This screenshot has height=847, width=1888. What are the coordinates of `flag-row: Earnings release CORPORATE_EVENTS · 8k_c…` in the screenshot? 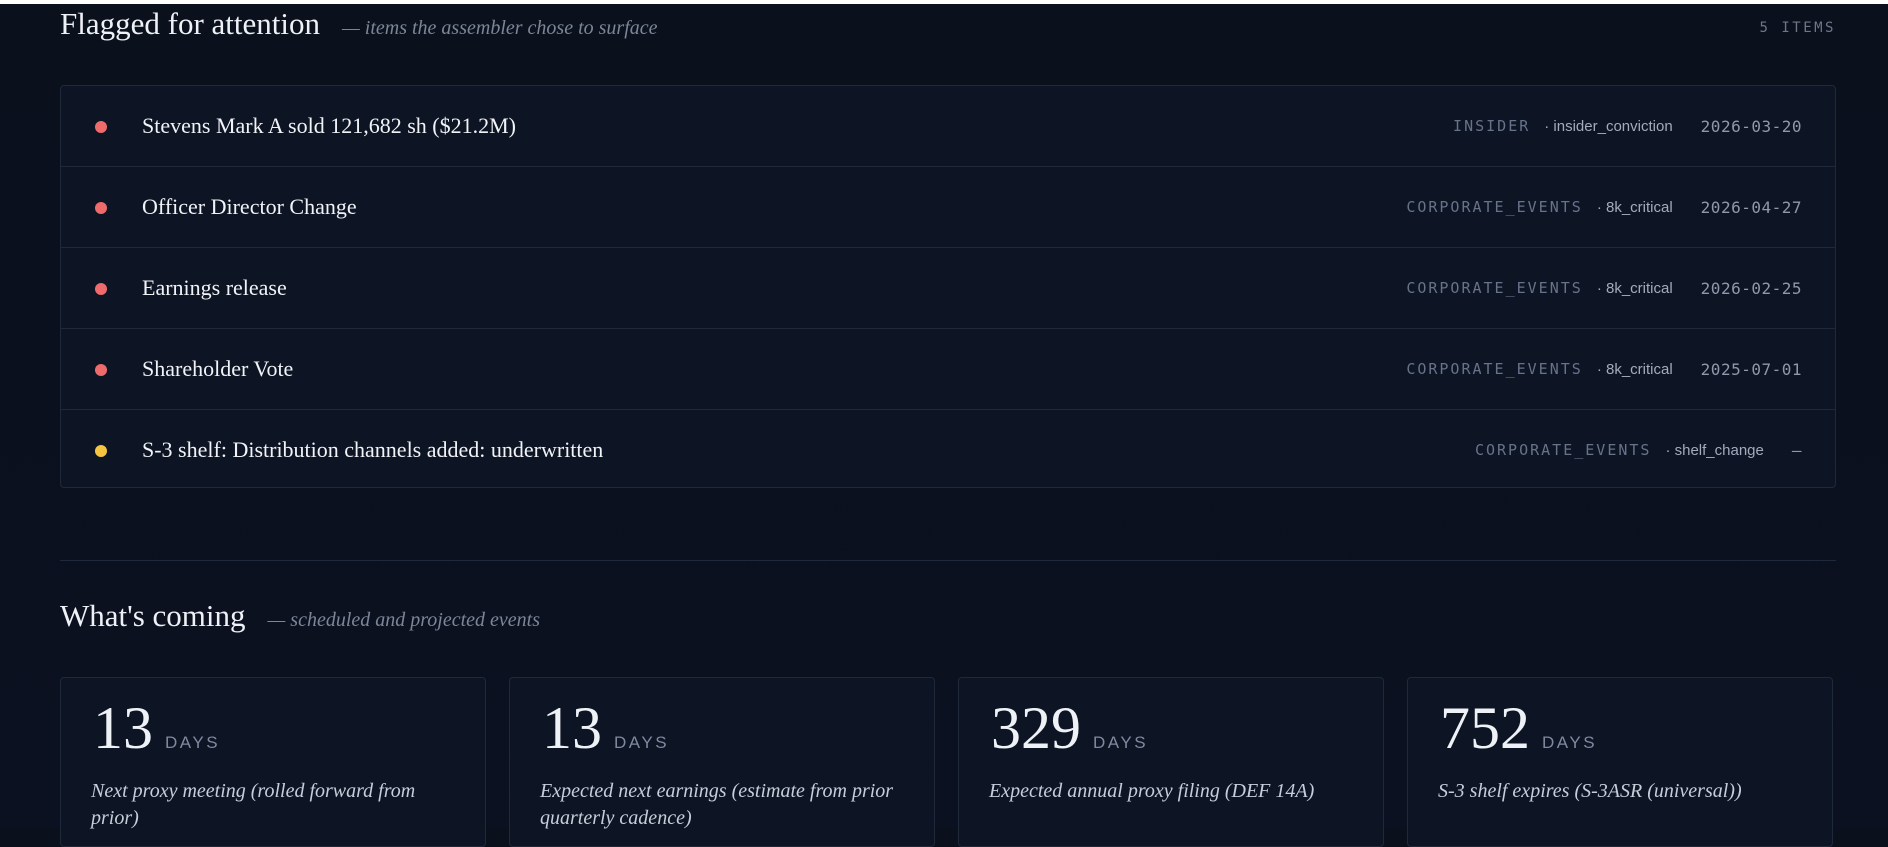 It's located at (948, 288).